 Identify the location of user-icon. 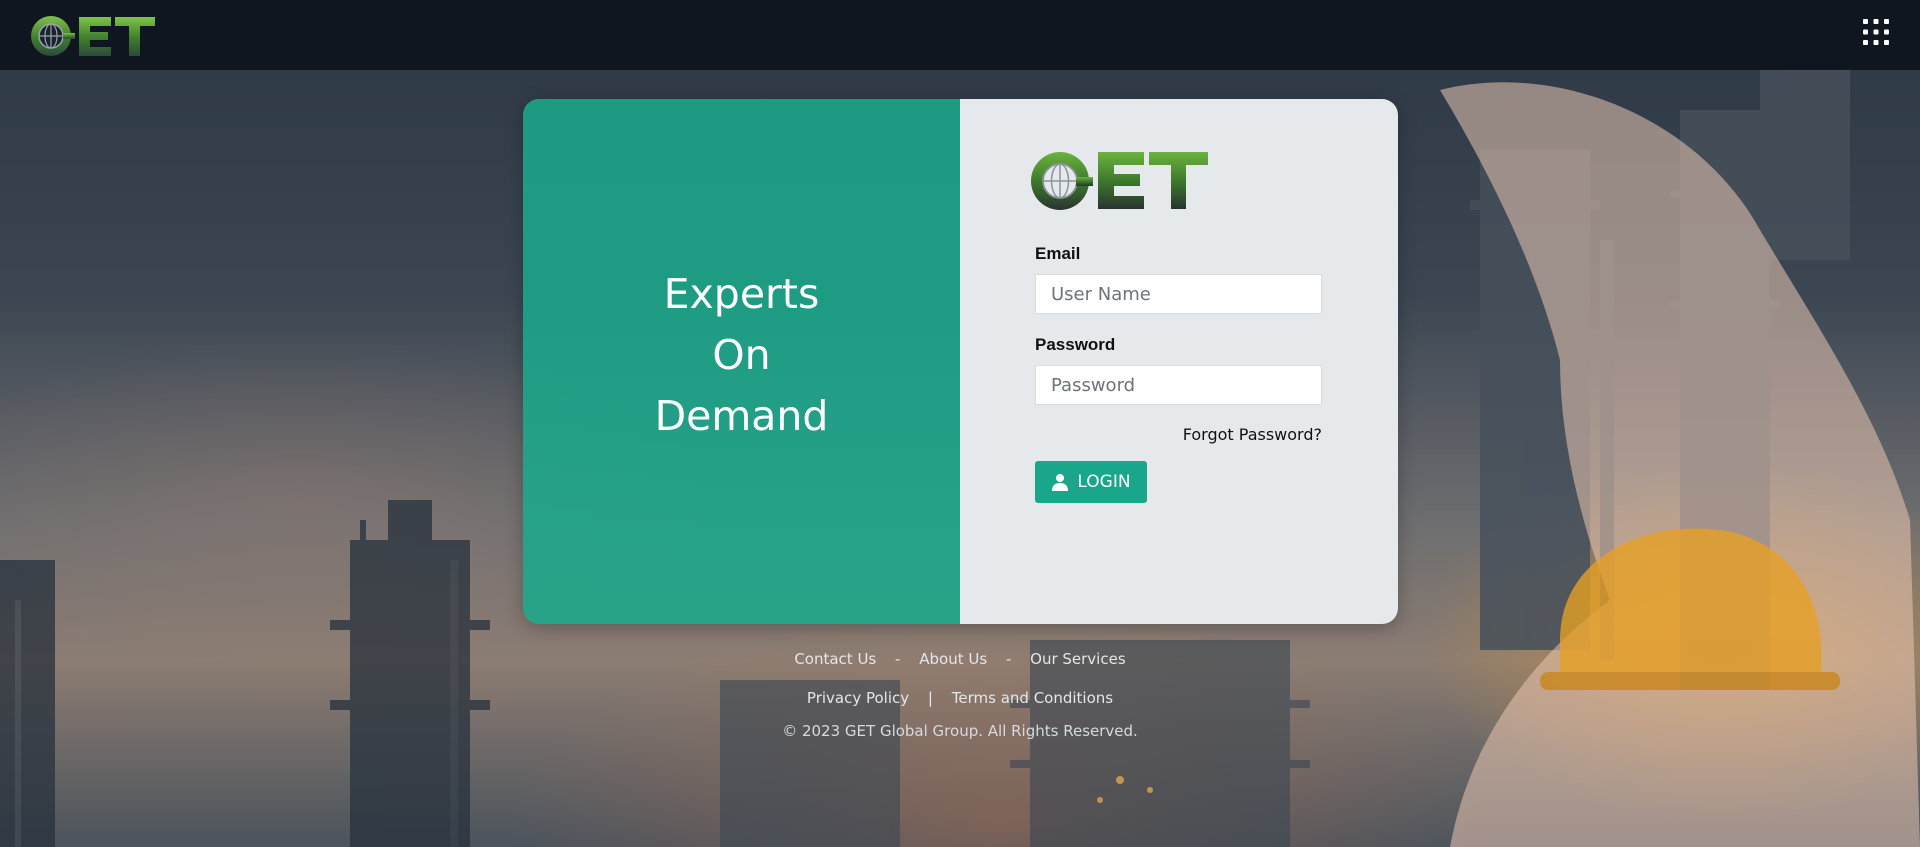
(1060, 482).